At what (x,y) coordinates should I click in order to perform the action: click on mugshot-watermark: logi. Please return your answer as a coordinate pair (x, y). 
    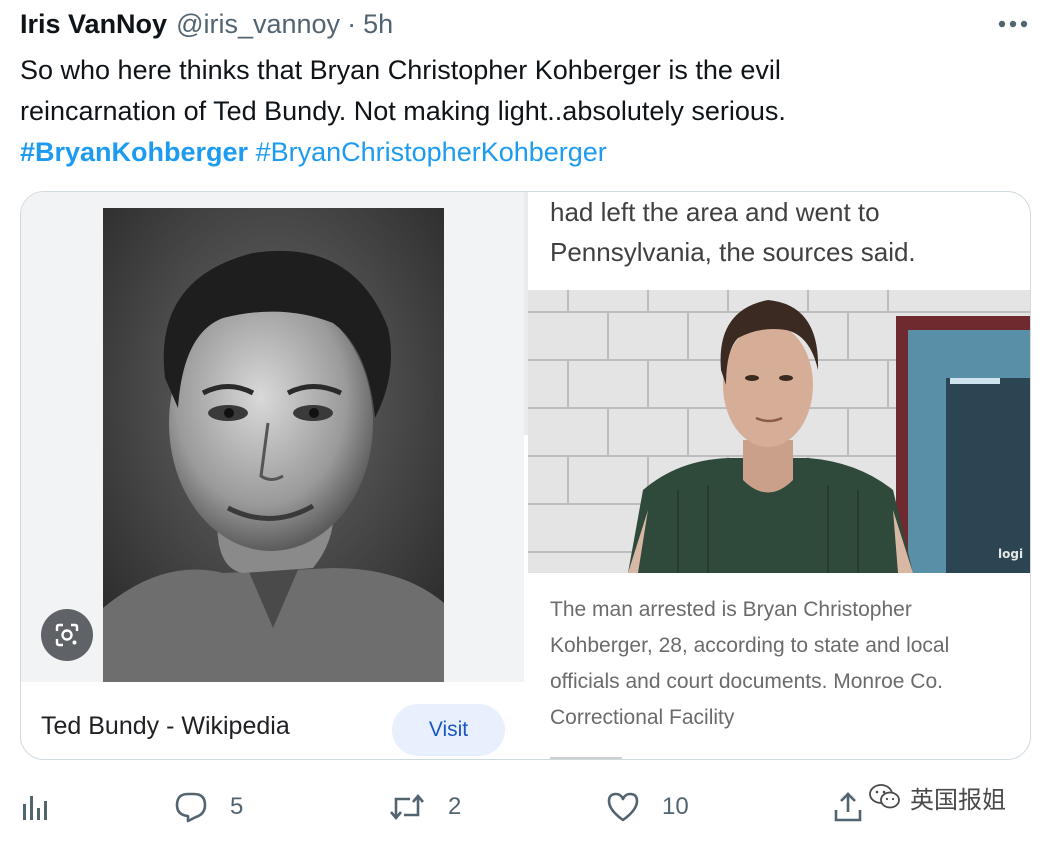
    Looking at the image, I should click on (1010, 554).